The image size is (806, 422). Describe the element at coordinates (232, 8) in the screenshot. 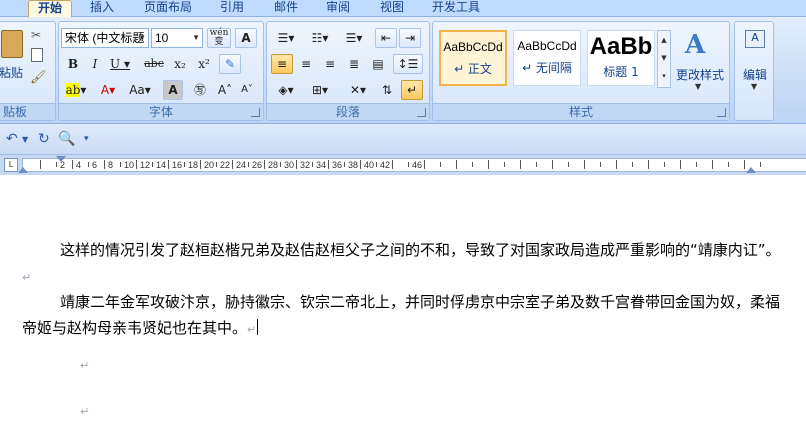

I see `tab-references: 引用` at that location.